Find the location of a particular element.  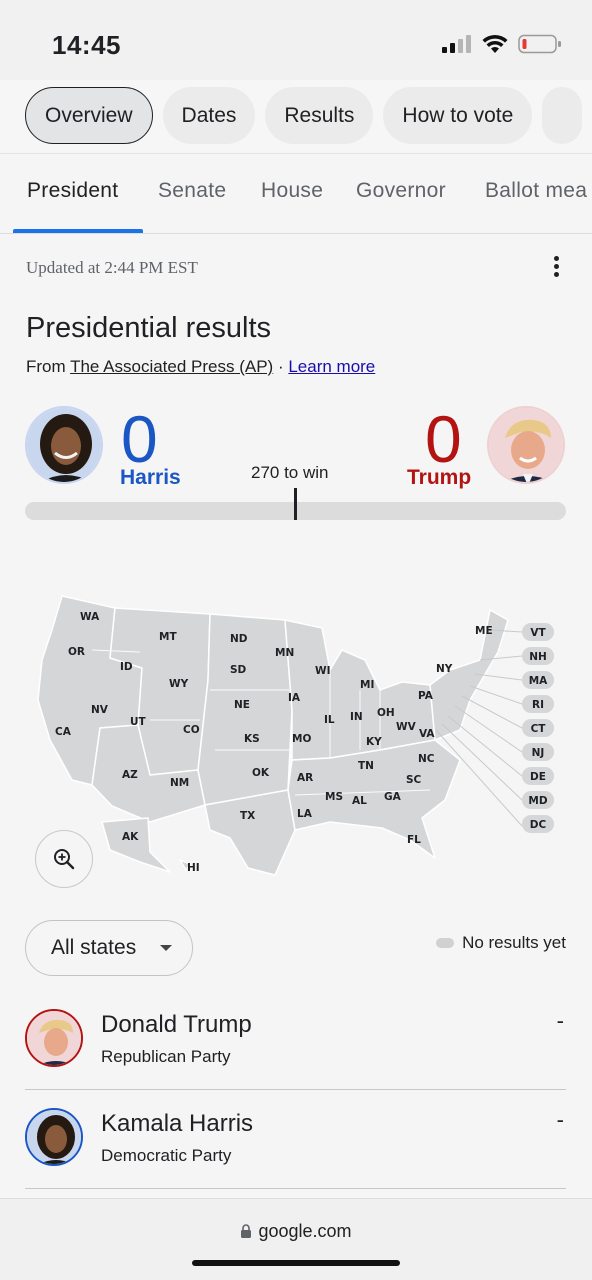

map-label-fl: FL is located at coordinates (414, 840).